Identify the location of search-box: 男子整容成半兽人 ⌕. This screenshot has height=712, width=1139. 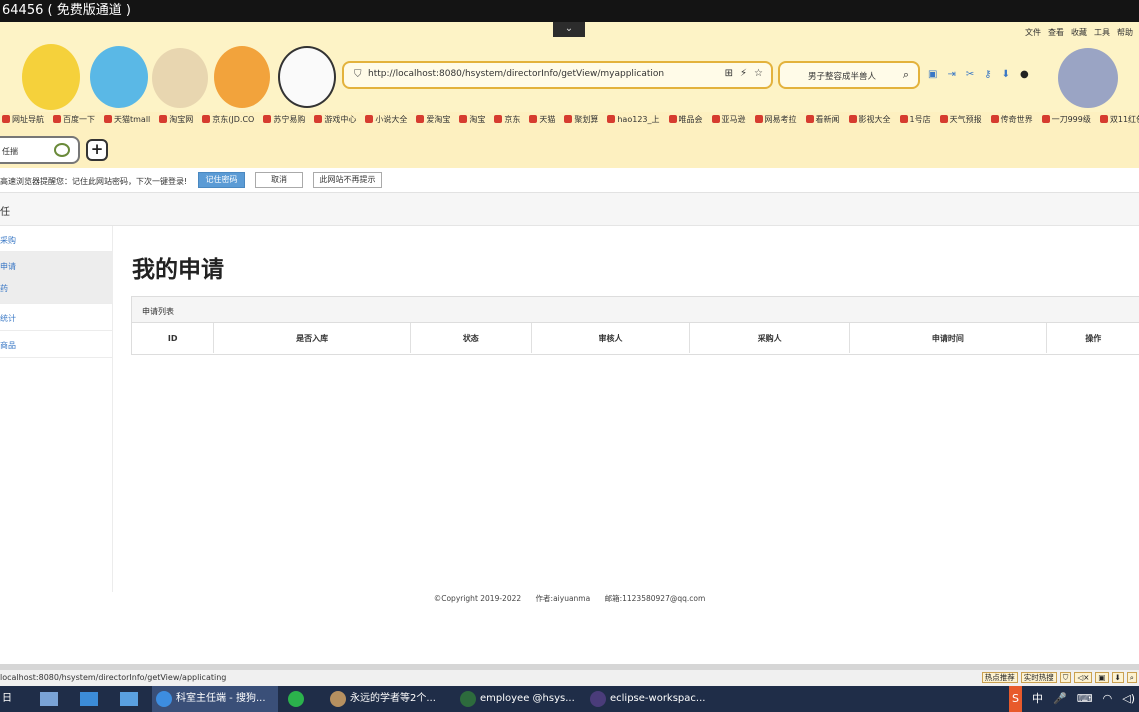
(849, 75).